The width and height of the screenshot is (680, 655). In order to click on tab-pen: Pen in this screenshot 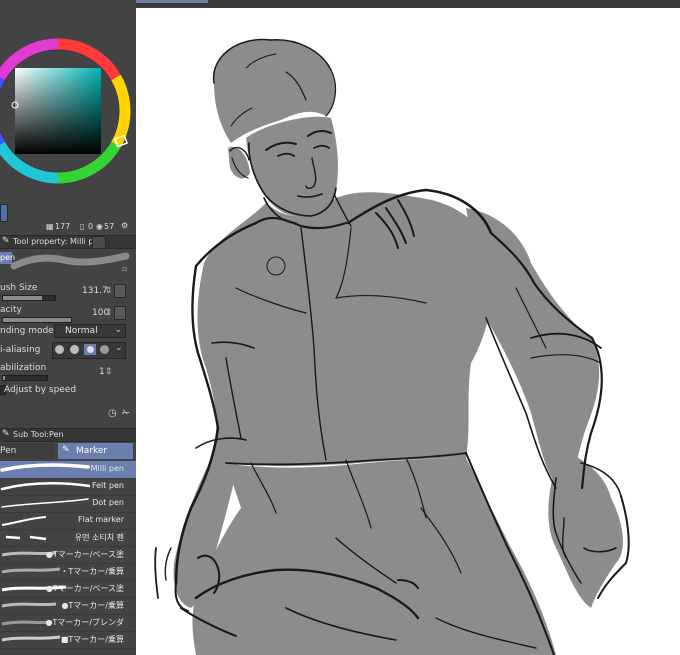, I will do `click(27, 451)`.